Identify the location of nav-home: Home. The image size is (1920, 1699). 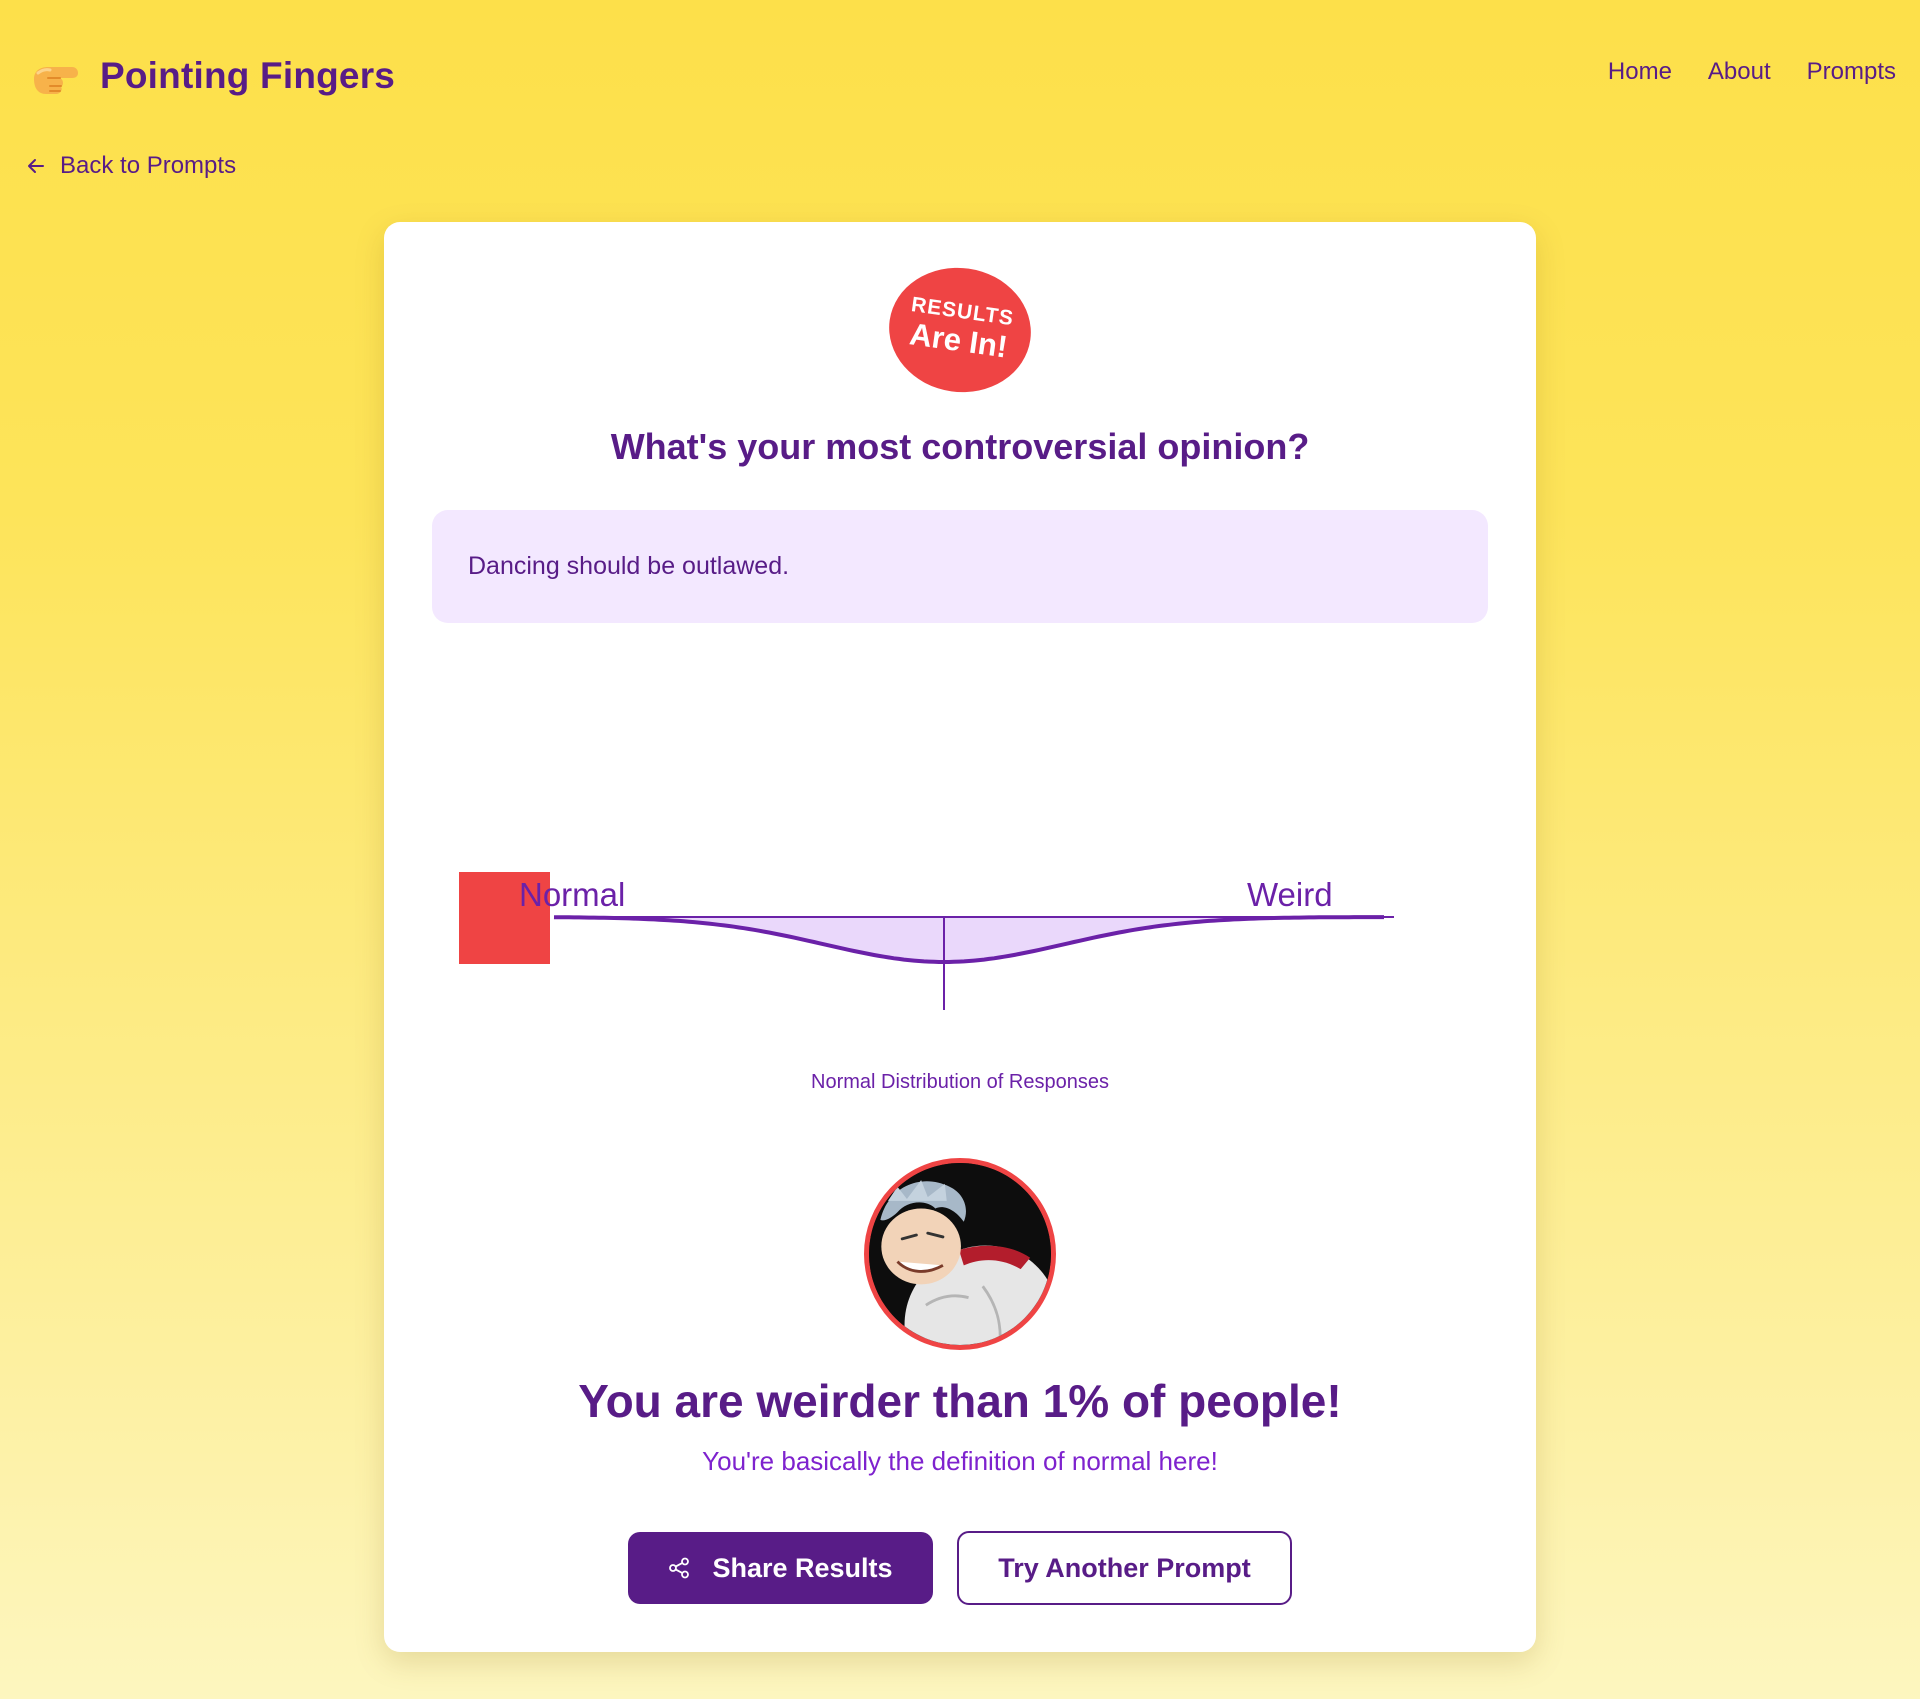
(1640, 72).